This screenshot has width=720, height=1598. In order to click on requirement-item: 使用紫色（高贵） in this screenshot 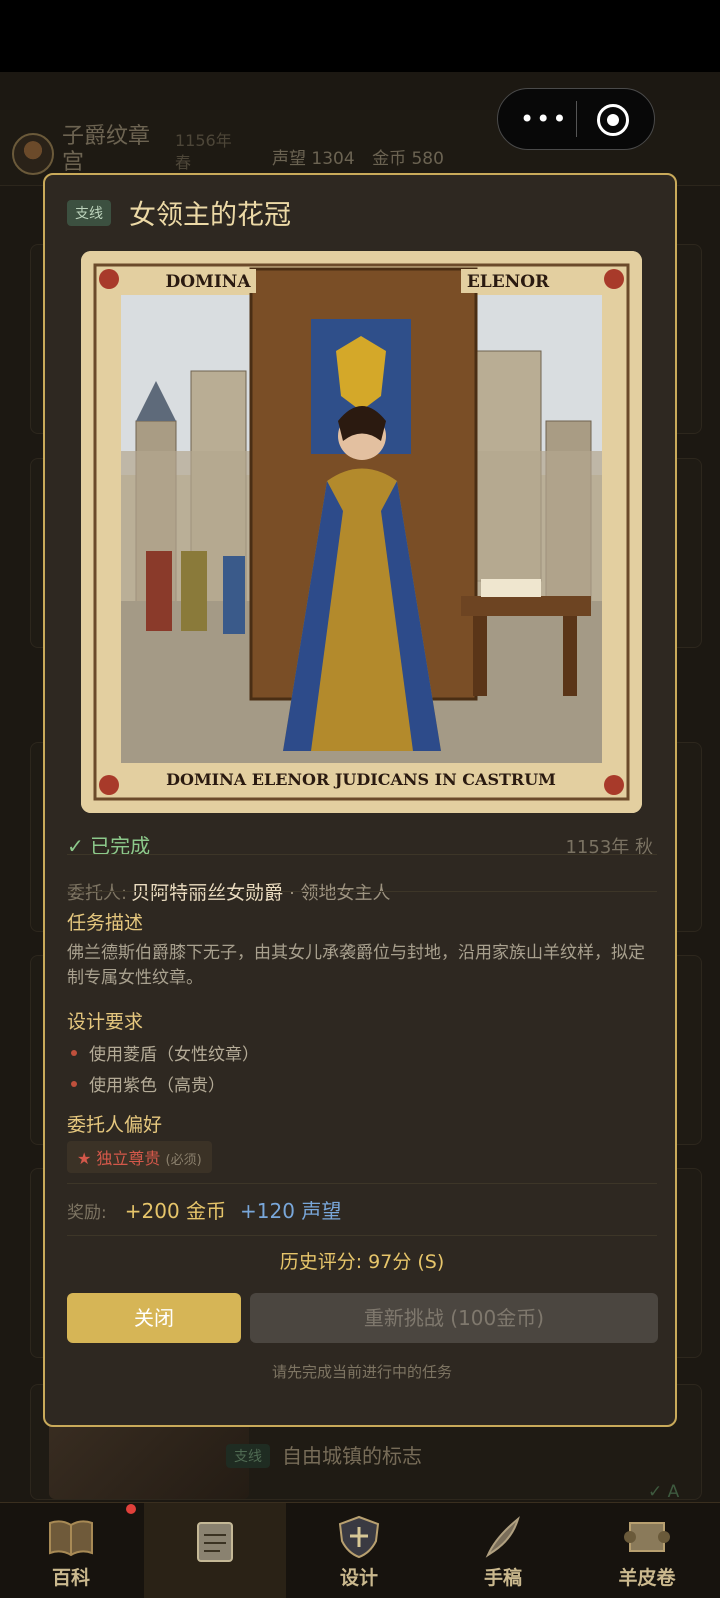, I will do `click(146, 1083)`.